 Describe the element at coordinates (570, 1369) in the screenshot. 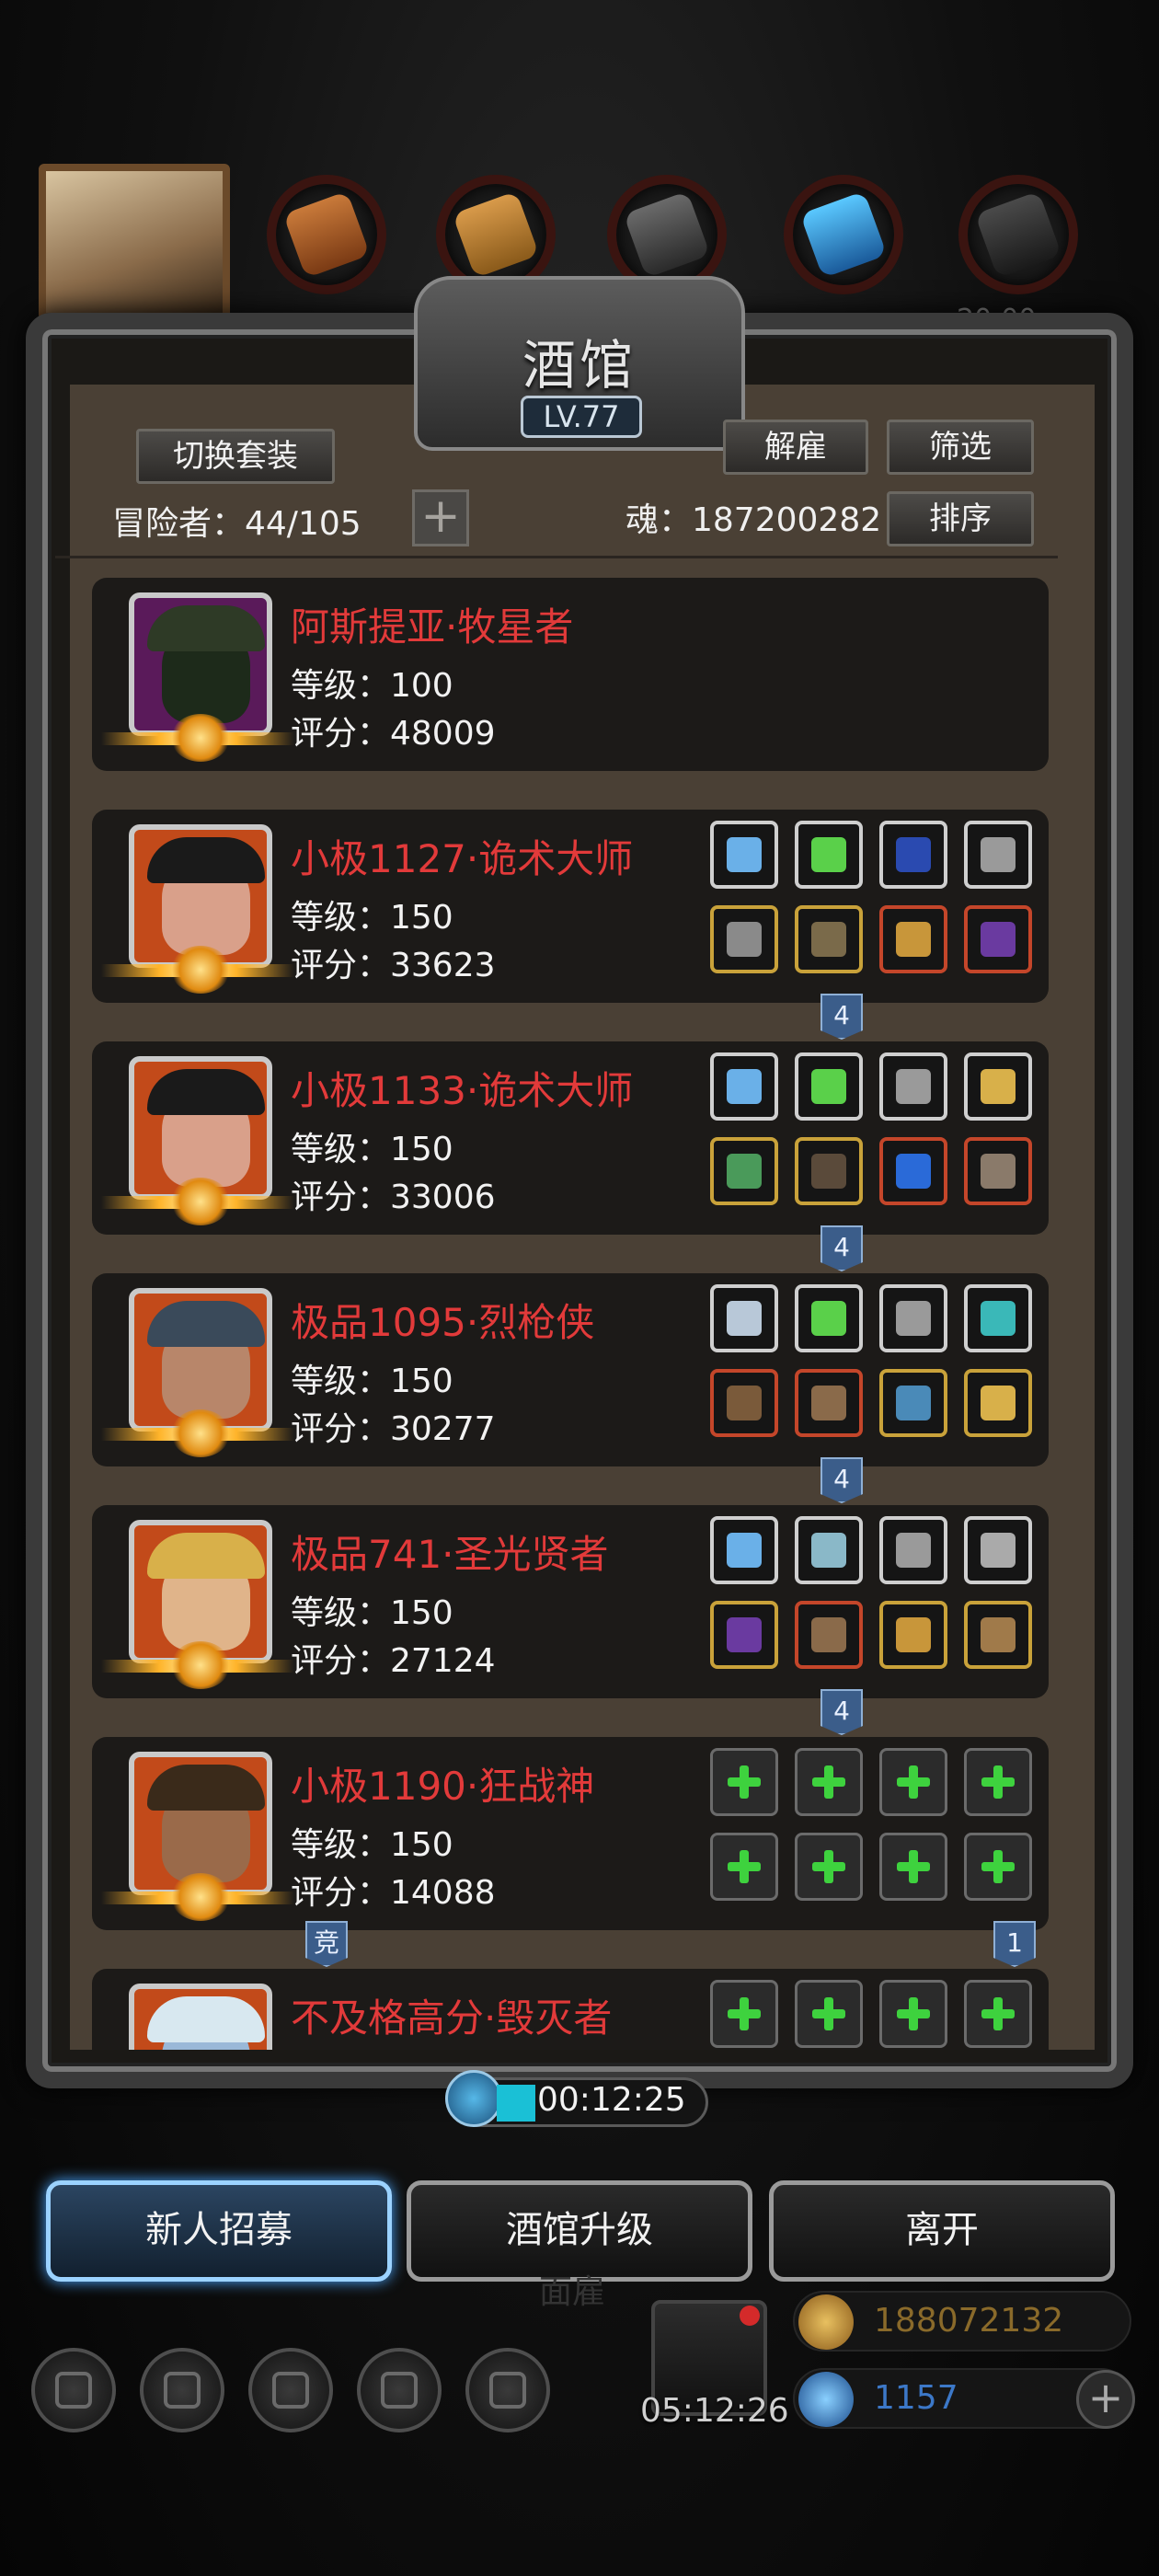

I see `hero-card: 极品1095·烈枪侠 等级：150 评分：30277` at that location.